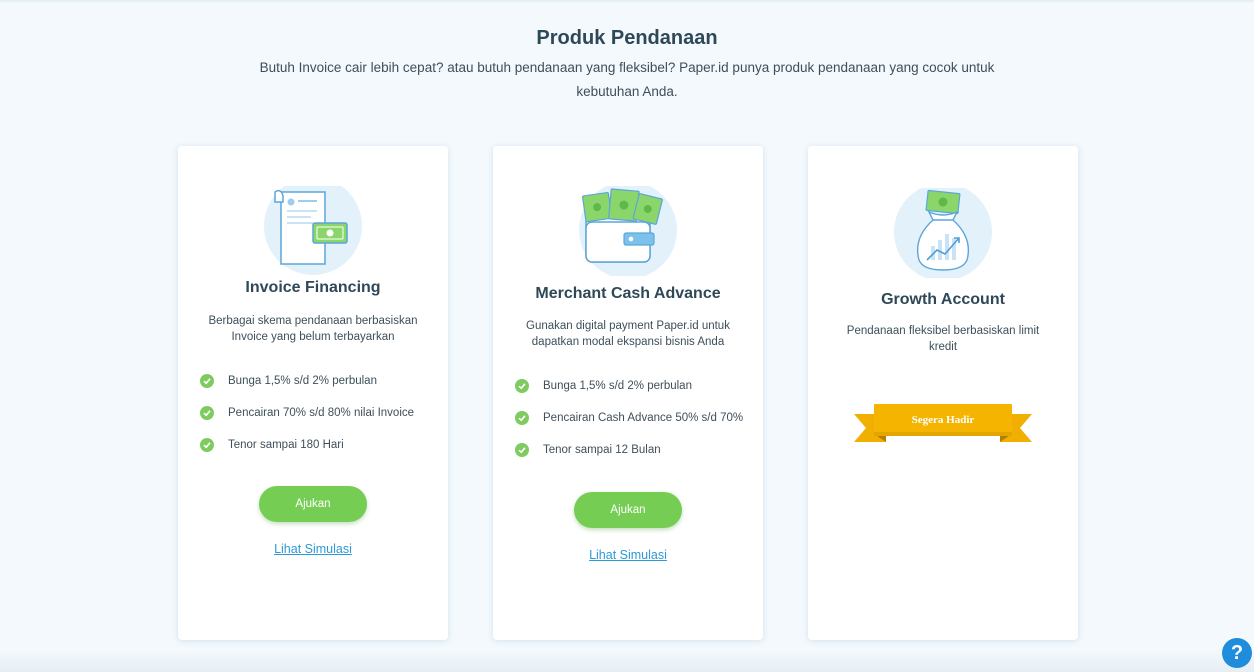 The width and height of the screenshot is (1254, 672). What do you see at coordinates (943, 299) in the screenshot?
I see `card-title: Growth Account` at bounding box center [943, 299].